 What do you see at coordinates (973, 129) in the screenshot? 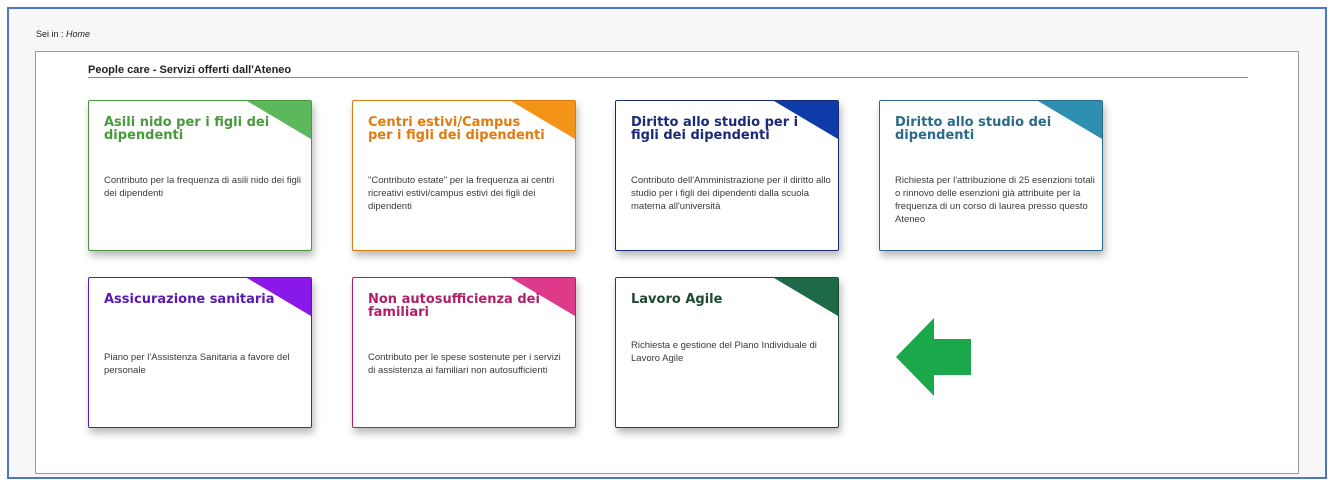
I see `card-title: Diritto allo studio dei dipendenti` at bounding box center [973, 129].